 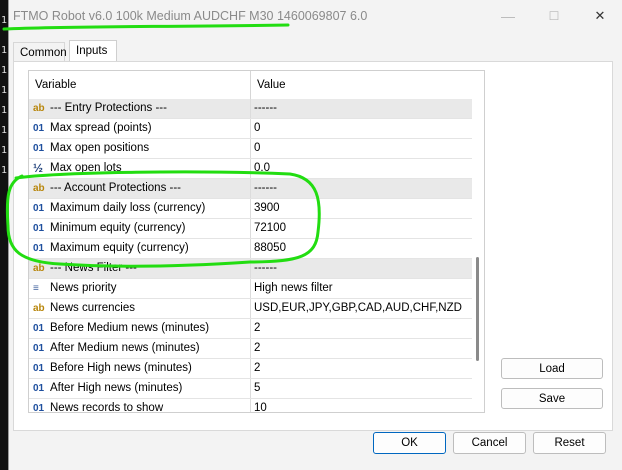 I want to click on input-row: ≡ News priority High news filter, so click(x=251, y=289).